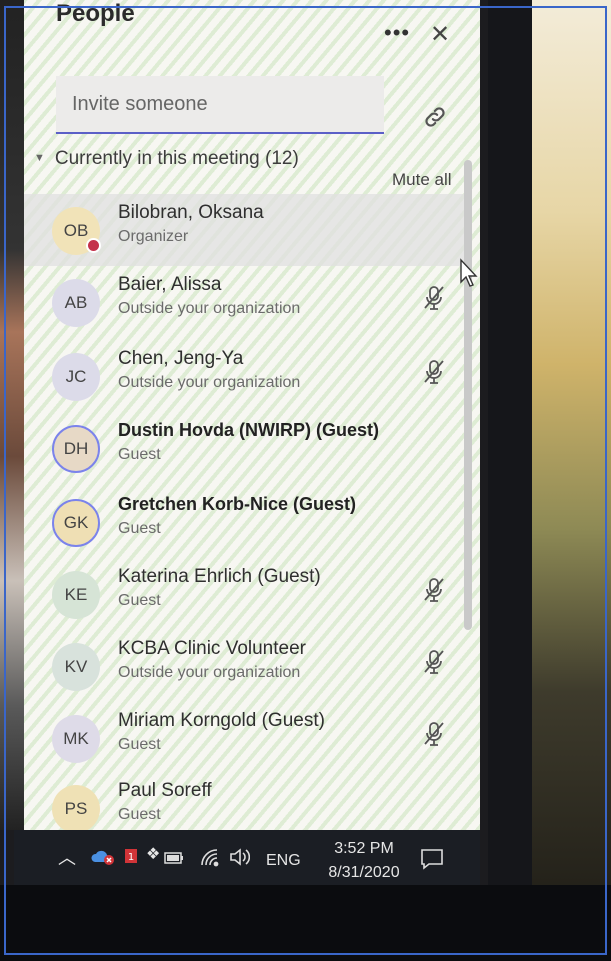 The width and height of the screenshot is (611, 961). I want to click on svg-text: 1, so click(131, 857).